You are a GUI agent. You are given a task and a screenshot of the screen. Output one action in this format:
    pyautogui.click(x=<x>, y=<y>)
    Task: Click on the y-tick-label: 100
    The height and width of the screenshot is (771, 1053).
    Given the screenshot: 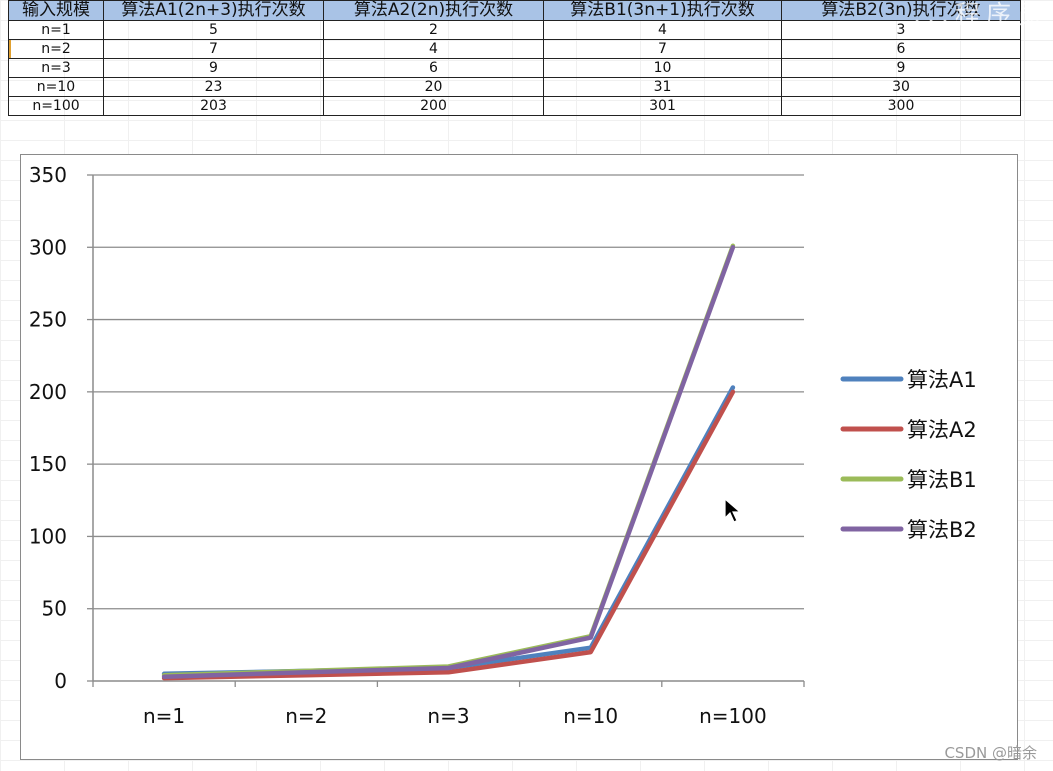 What is the action you would take?
    pyautogui.click(x=48, y=536)
    